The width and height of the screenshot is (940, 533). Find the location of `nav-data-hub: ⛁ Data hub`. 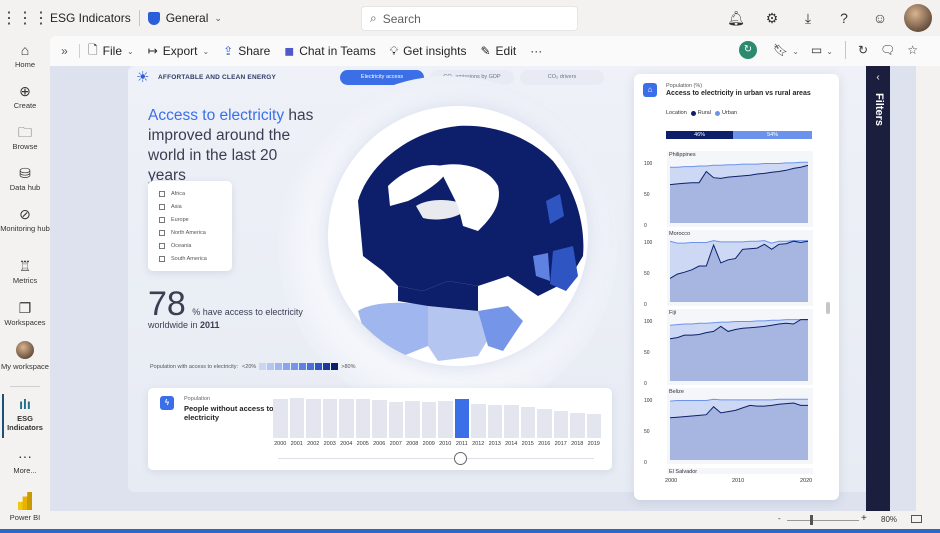

nav-data-hub: ⛁ Data hub is located at coordinates (25, 178).